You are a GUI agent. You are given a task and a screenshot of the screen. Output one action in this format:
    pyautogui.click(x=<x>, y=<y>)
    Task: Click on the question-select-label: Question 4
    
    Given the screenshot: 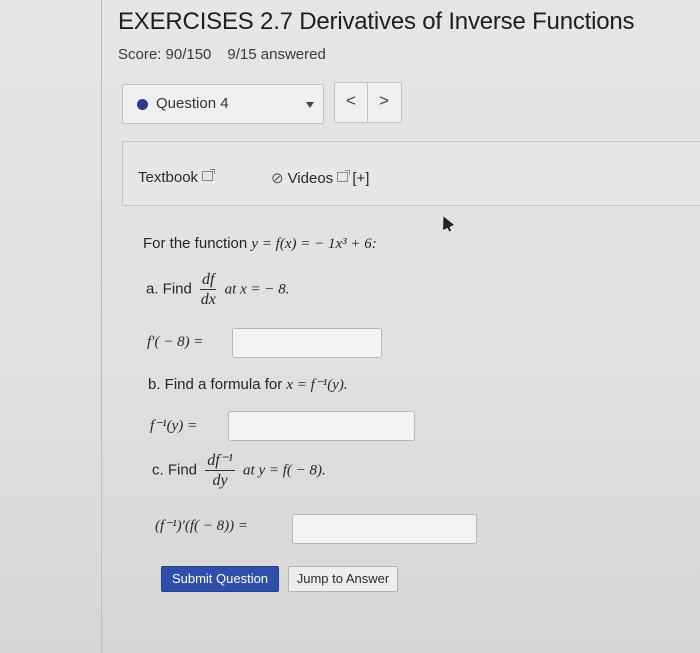 What is the action you would take?
    pyautogui.click(x=192, y=103)
    